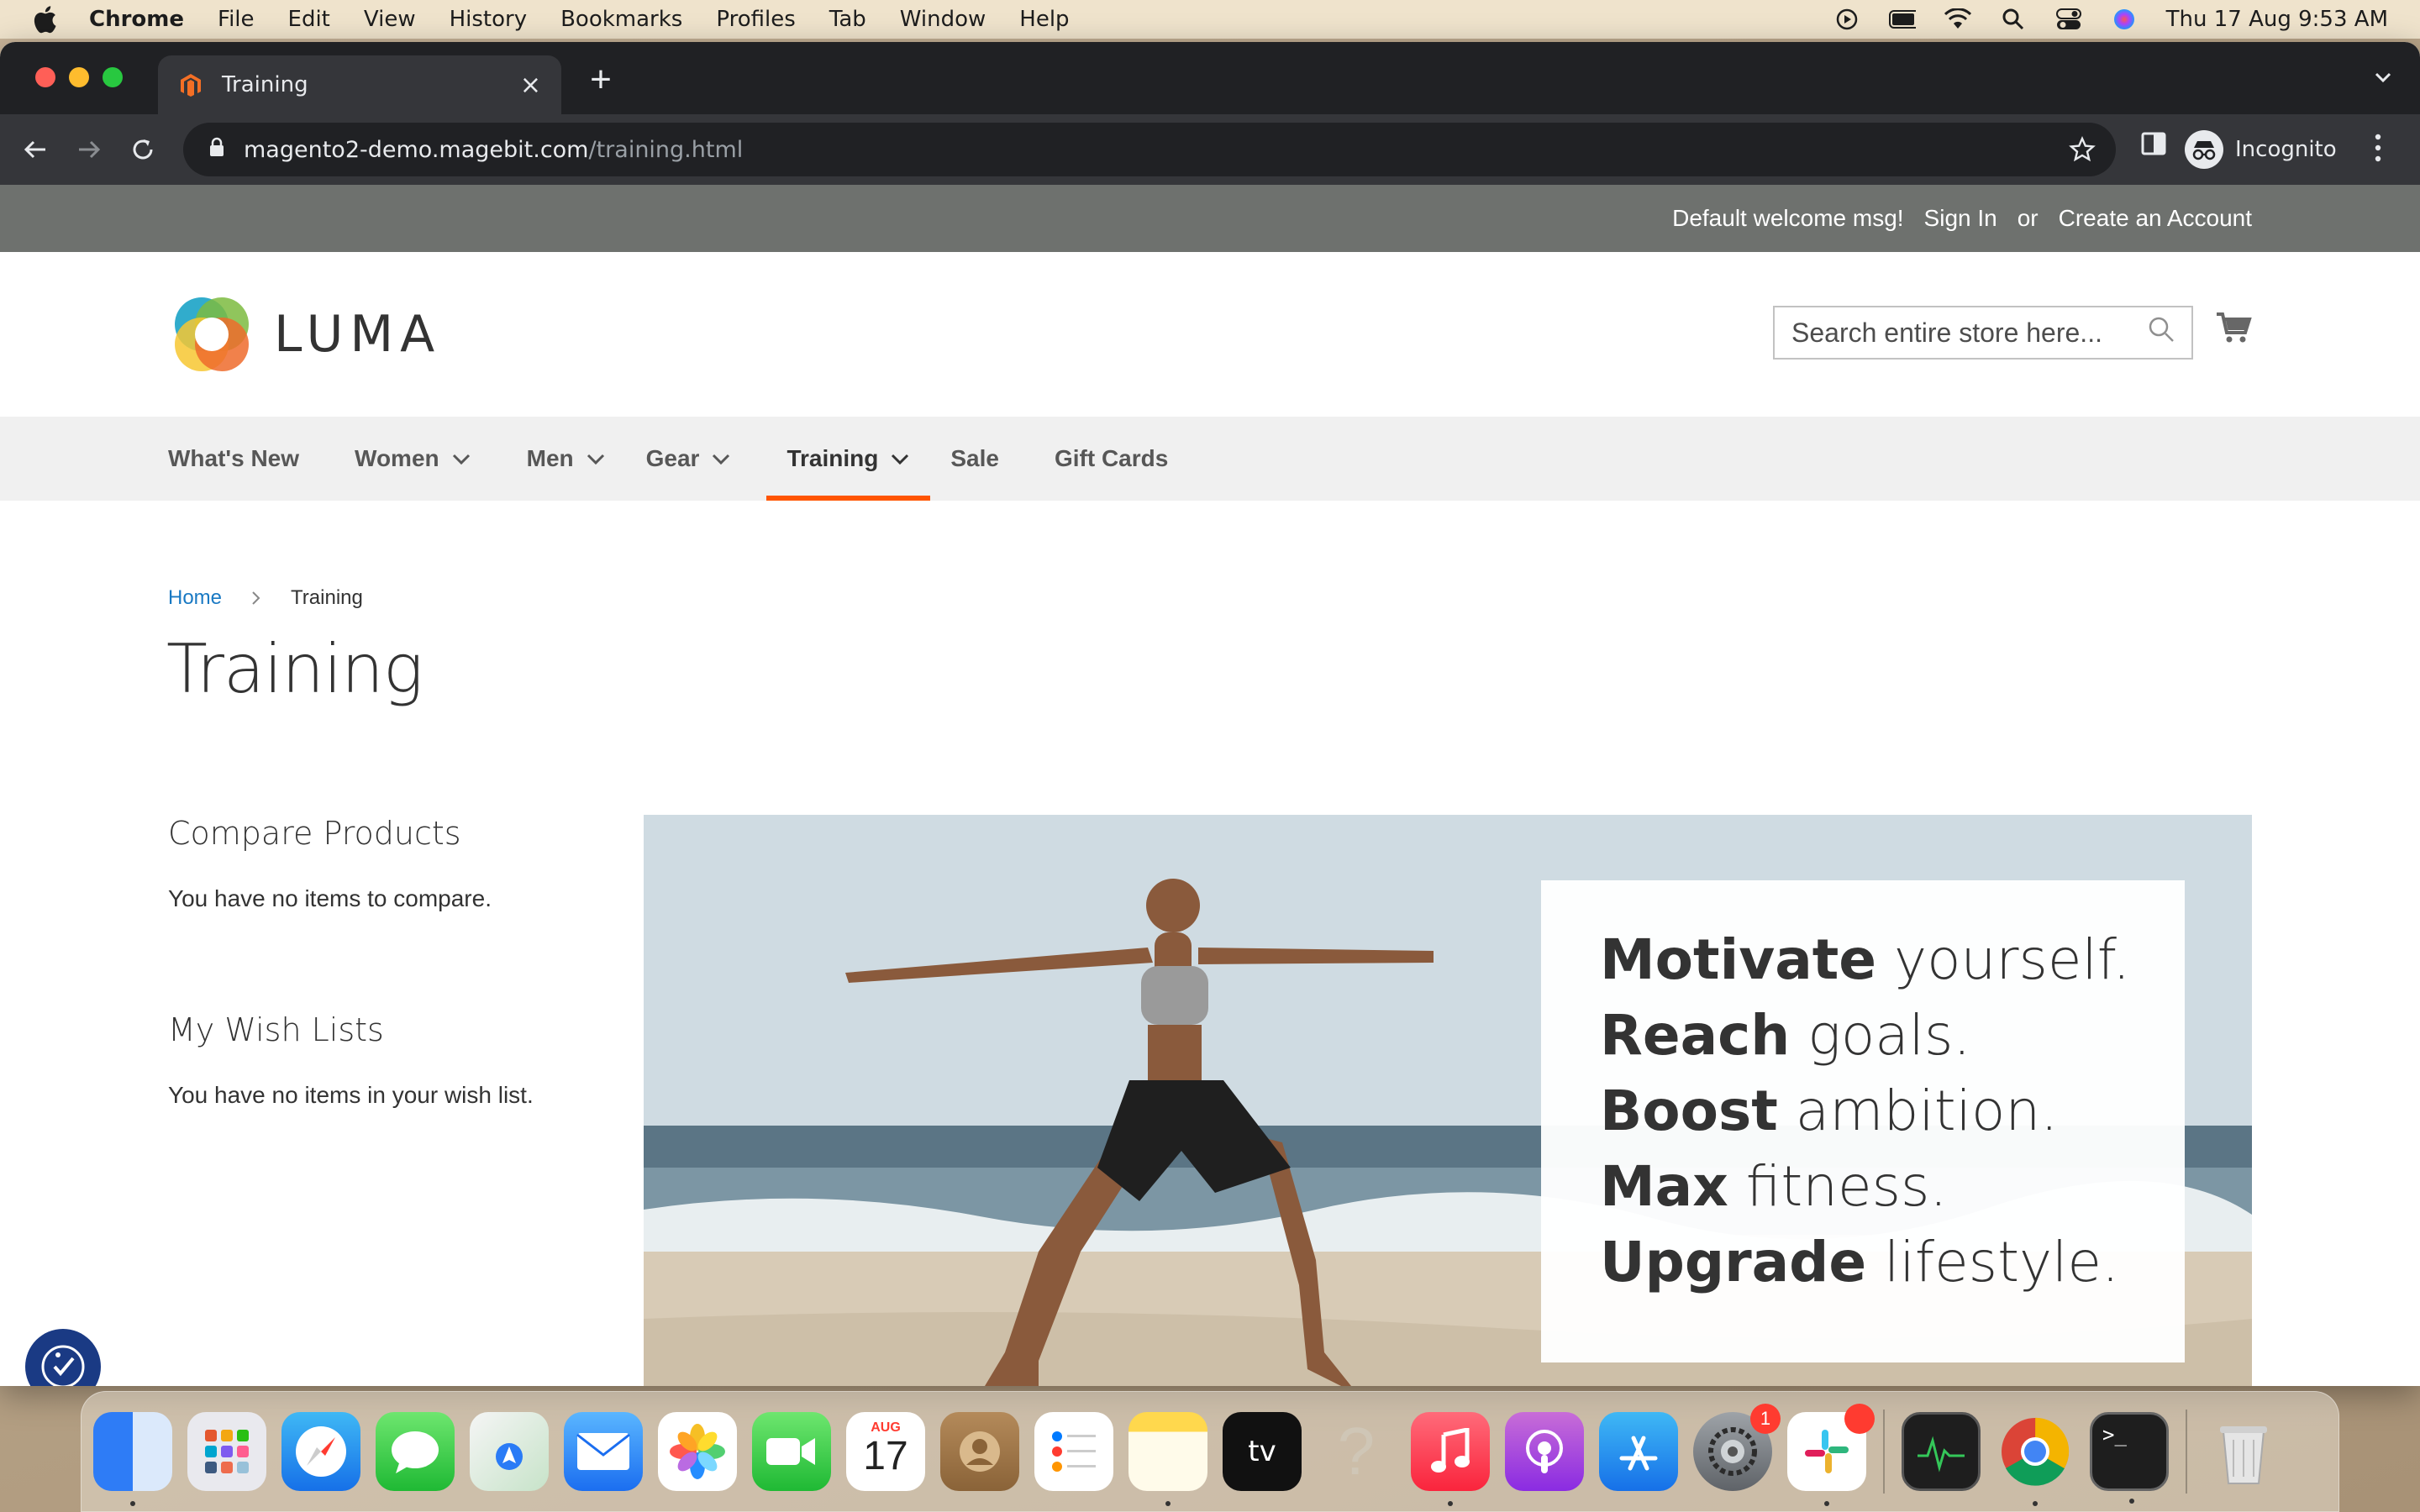 The width and height of the screenshot is (2420, 1512). What do you see at coordinates (489, 19) in the screenshot?
I see `menu-history: History` at bounding box center [489, 19].